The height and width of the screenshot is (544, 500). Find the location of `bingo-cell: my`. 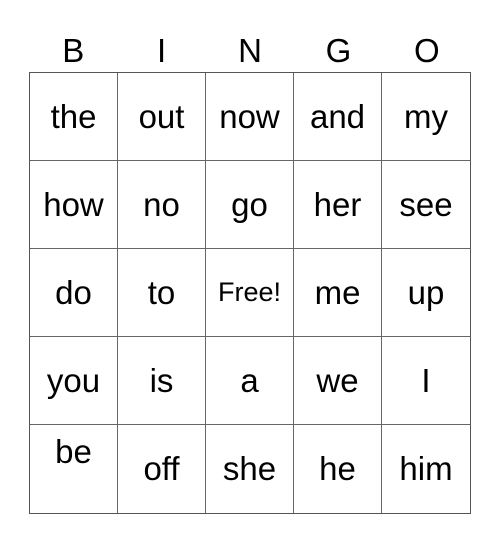

bingo-cell: my is located at coordinates (426, 117).